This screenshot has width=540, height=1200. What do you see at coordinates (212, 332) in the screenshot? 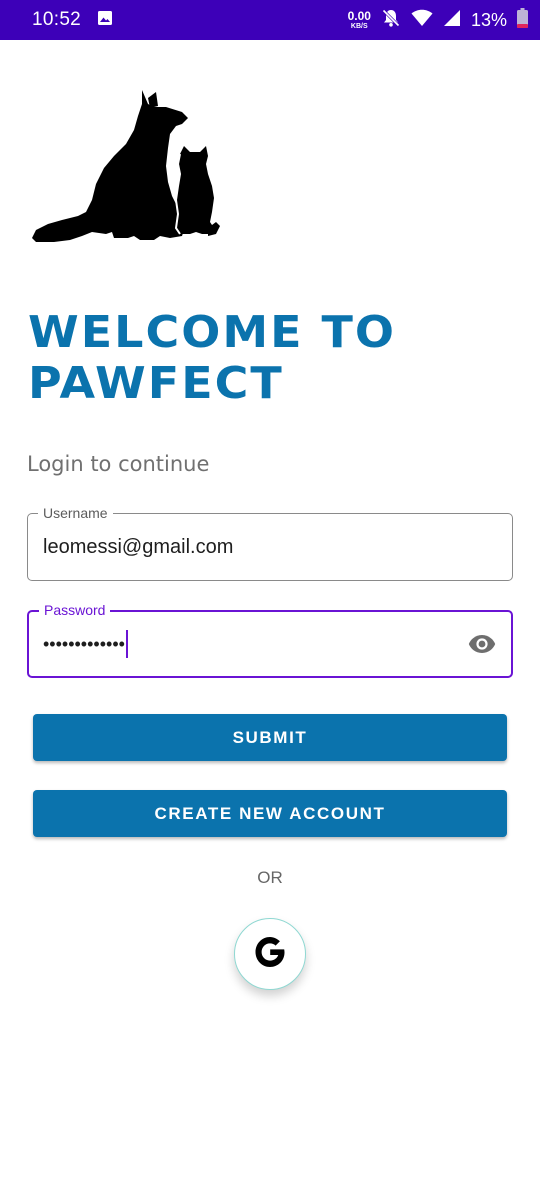
I see `welcome-title-line1: WELCOME TO` at bounding box center [212, 332].